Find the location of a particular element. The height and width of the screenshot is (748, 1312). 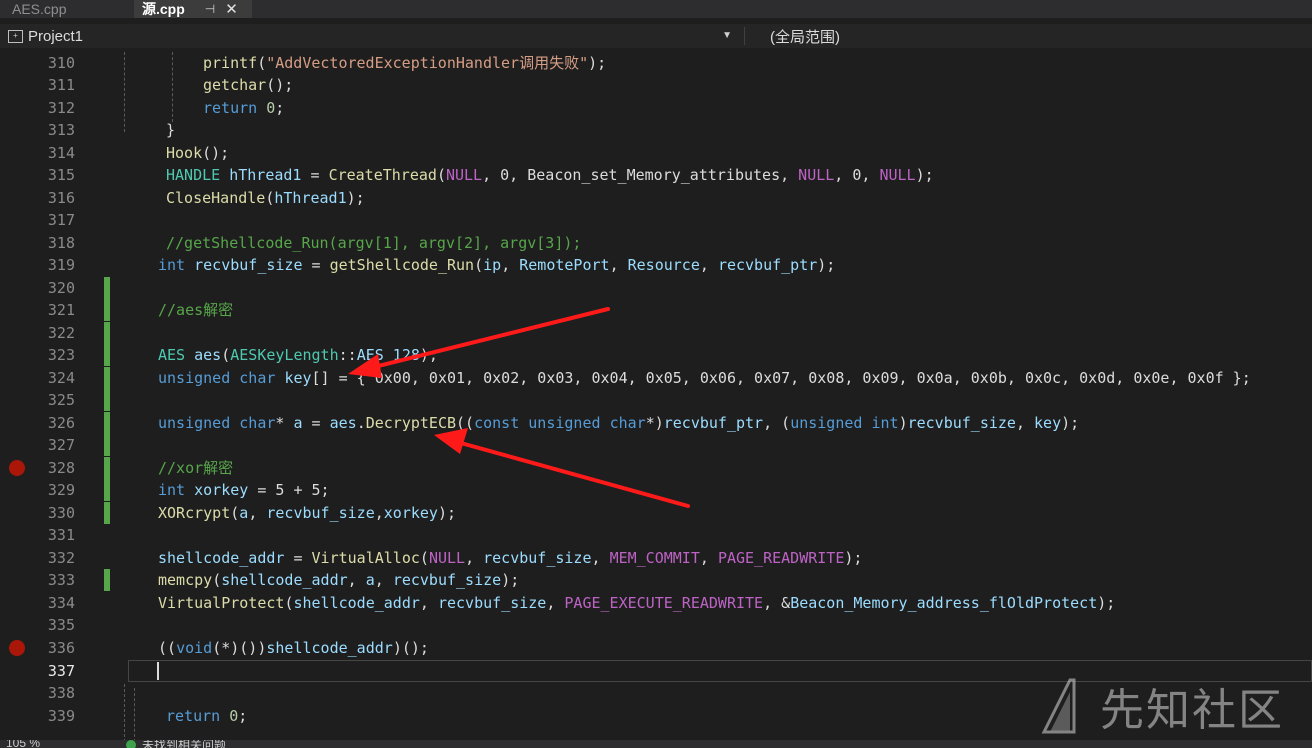

tab-source-cpp: 源.cpp ⊣ ✕ is located at coordinates (193, 9).